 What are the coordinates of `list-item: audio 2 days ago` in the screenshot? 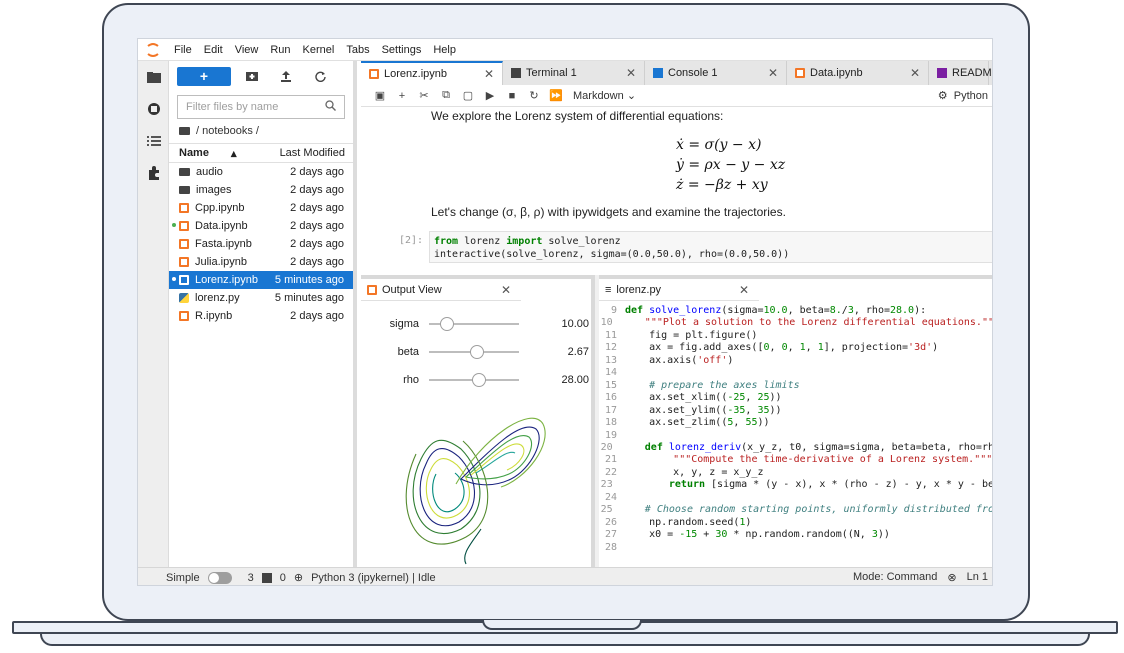 It's located at (261, 172).